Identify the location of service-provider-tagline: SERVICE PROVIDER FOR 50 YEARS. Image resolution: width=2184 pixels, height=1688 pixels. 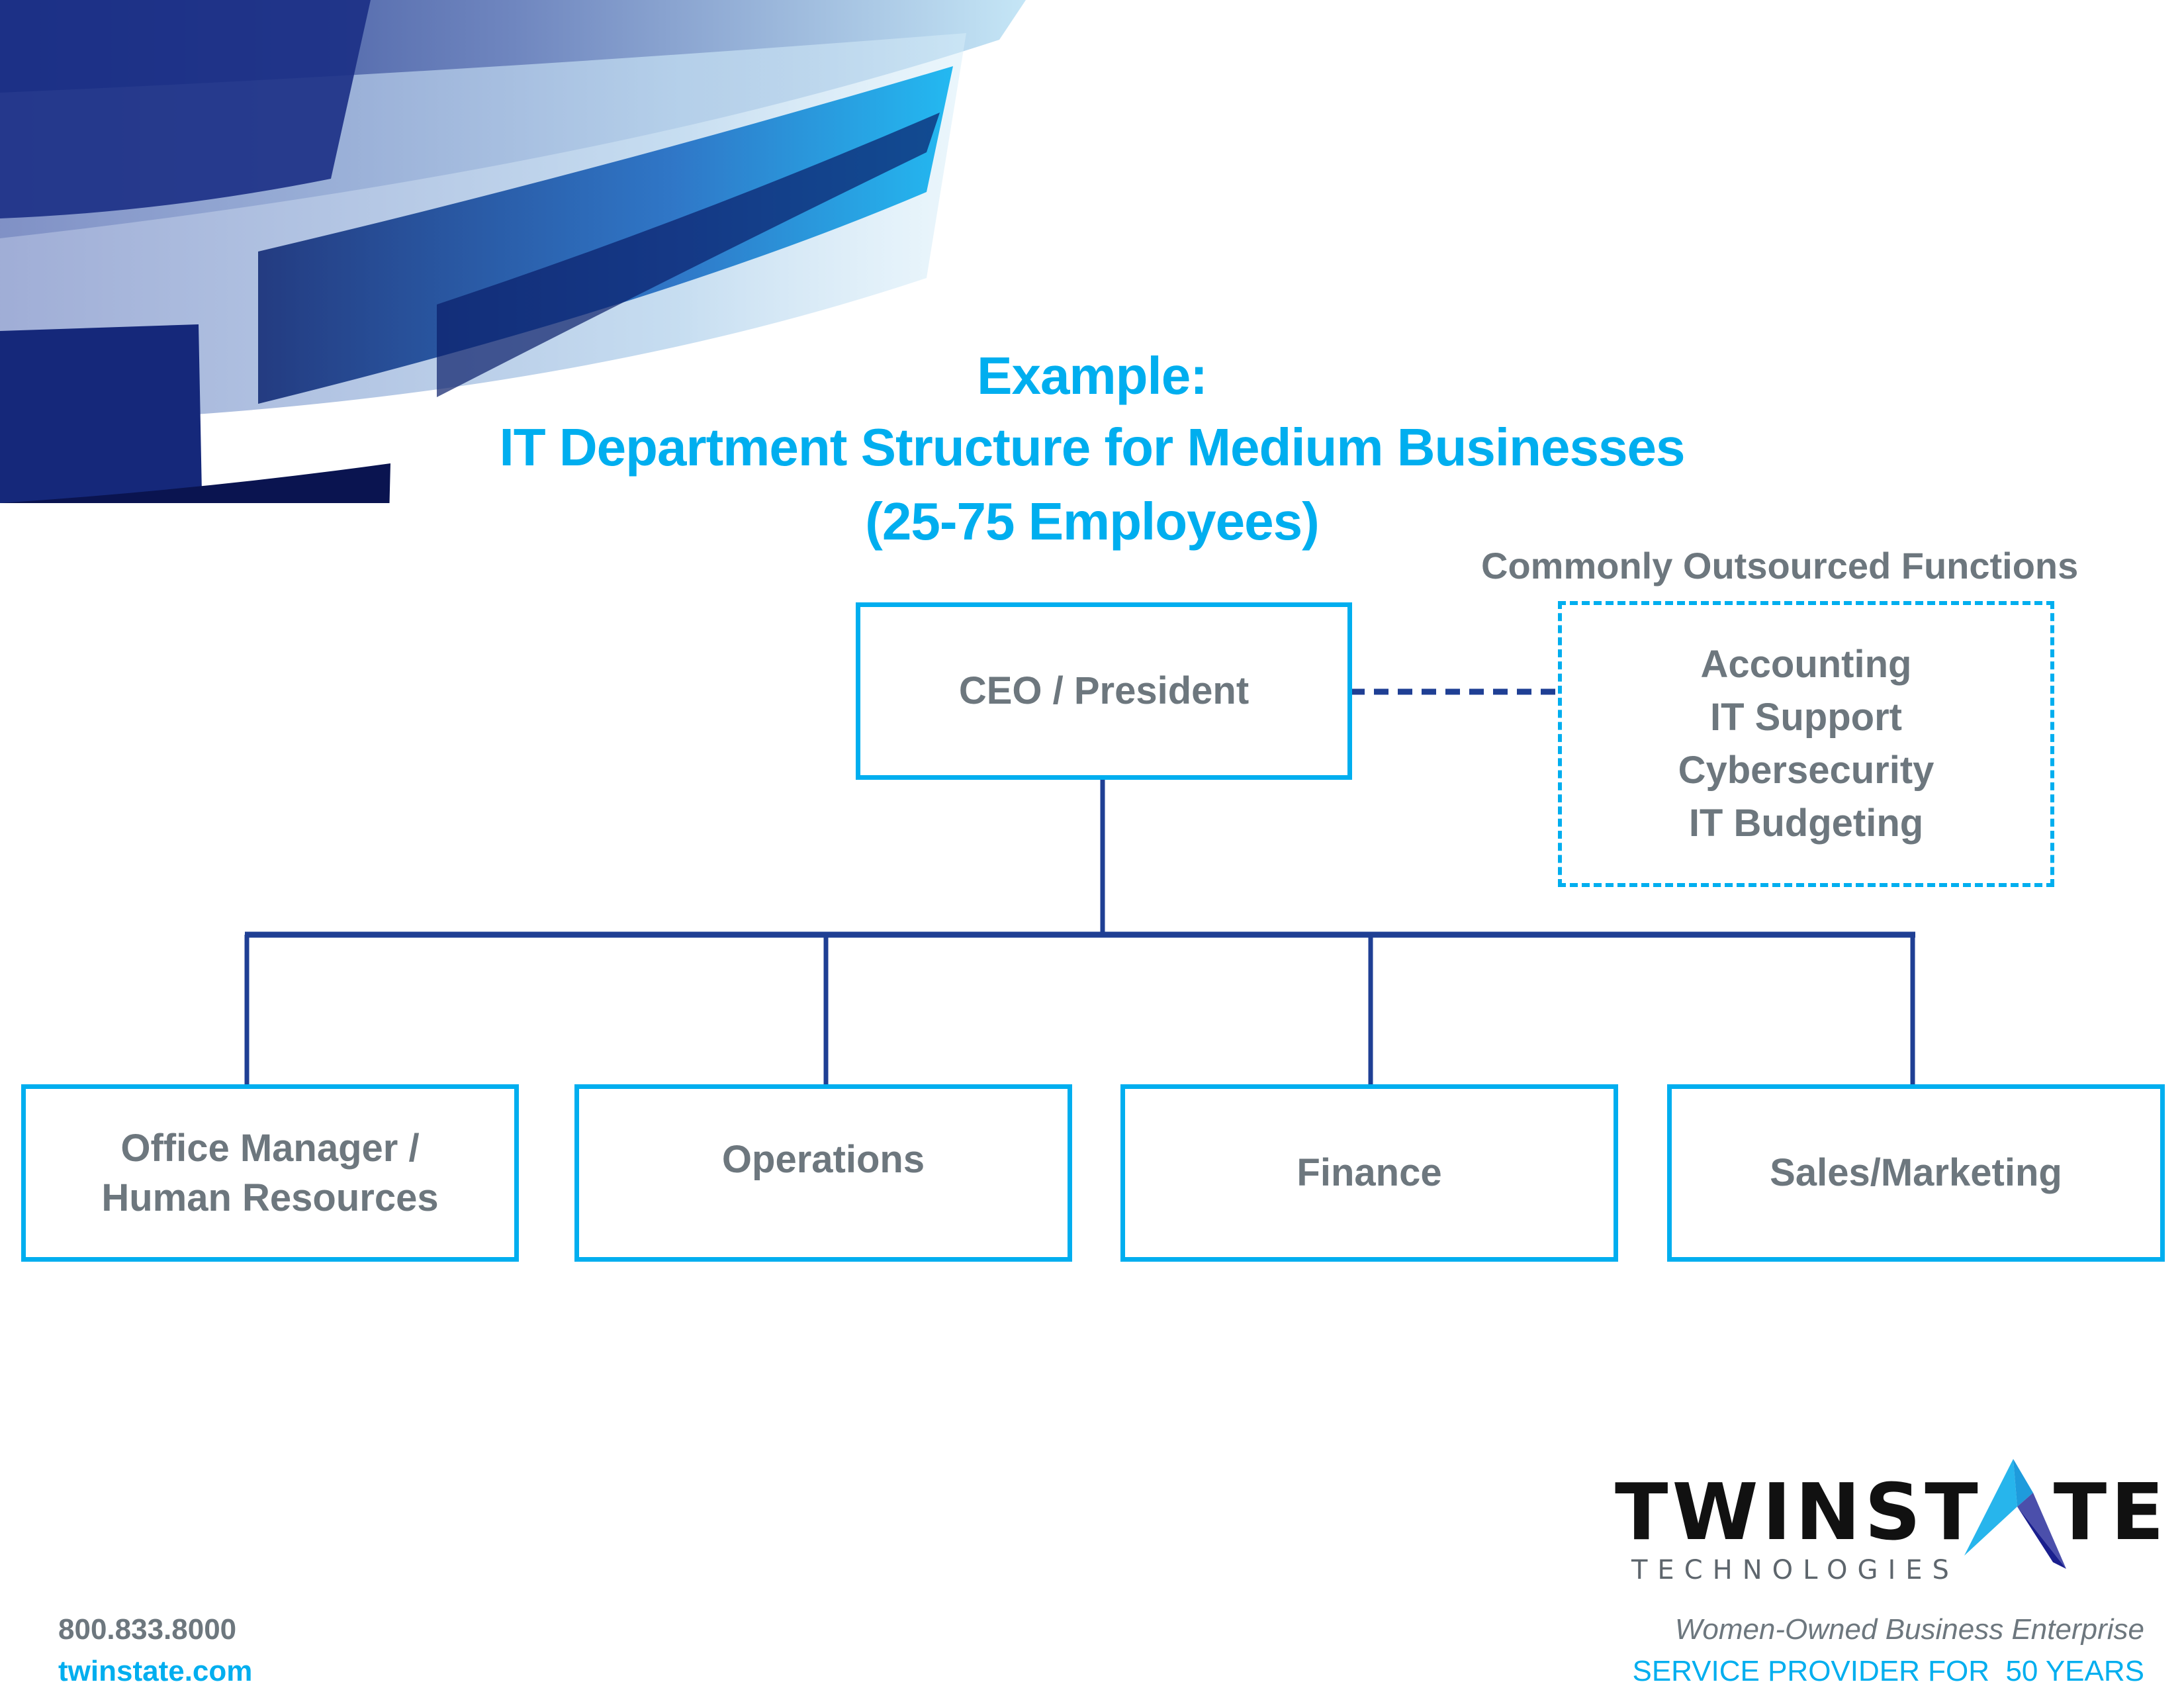
(1888, 1671).